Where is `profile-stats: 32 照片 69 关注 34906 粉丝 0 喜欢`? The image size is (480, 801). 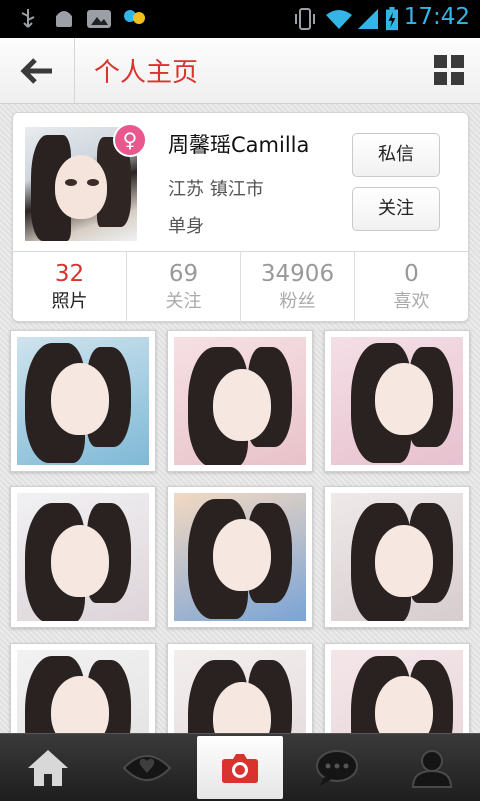 profile-stats: 32 照片 69 关注 34906 粉丝 0 喜欢 is located at coordinates (240, 286).